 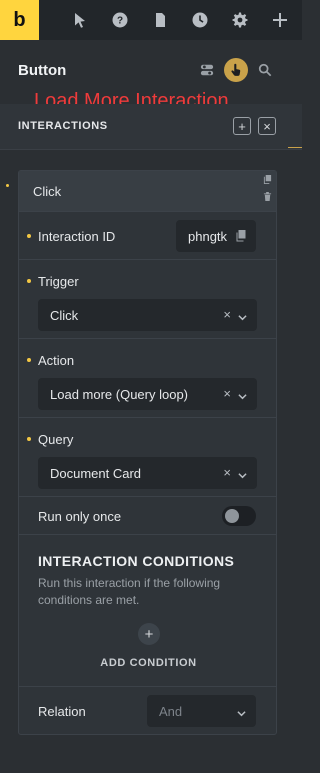 What do you see at coordinates (119, 394) in the screenshot?
I see `action-value: Load more (Query loop)` at bounding box center [119, 394].